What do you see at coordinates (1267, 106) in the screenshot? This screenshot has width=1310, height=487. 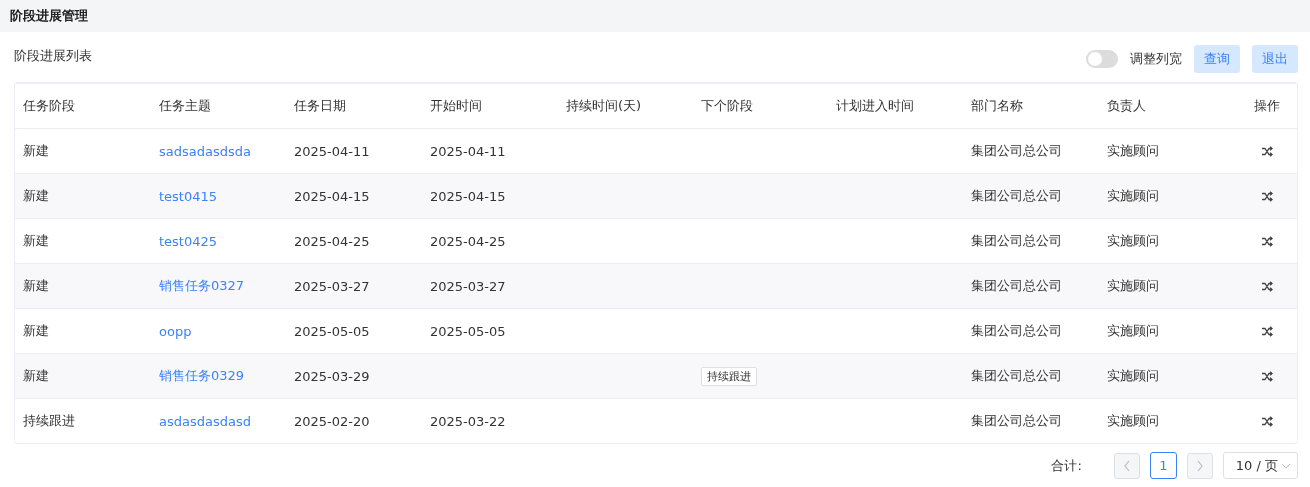 I see `column-header: 操作` at bounding box center [1267, 106].